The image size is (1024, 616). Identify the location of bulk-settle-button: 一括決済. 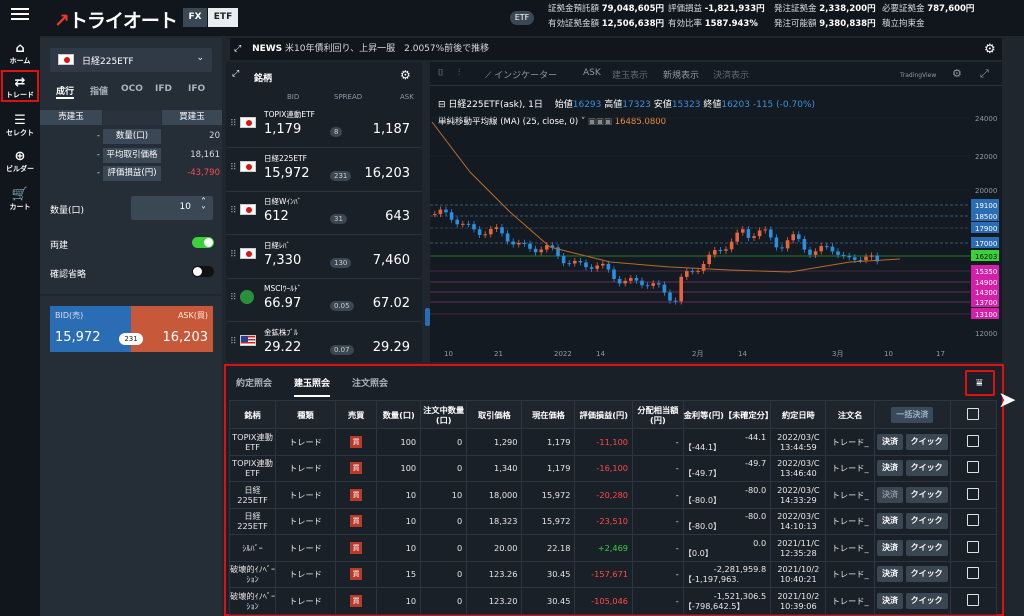
(912, 414).